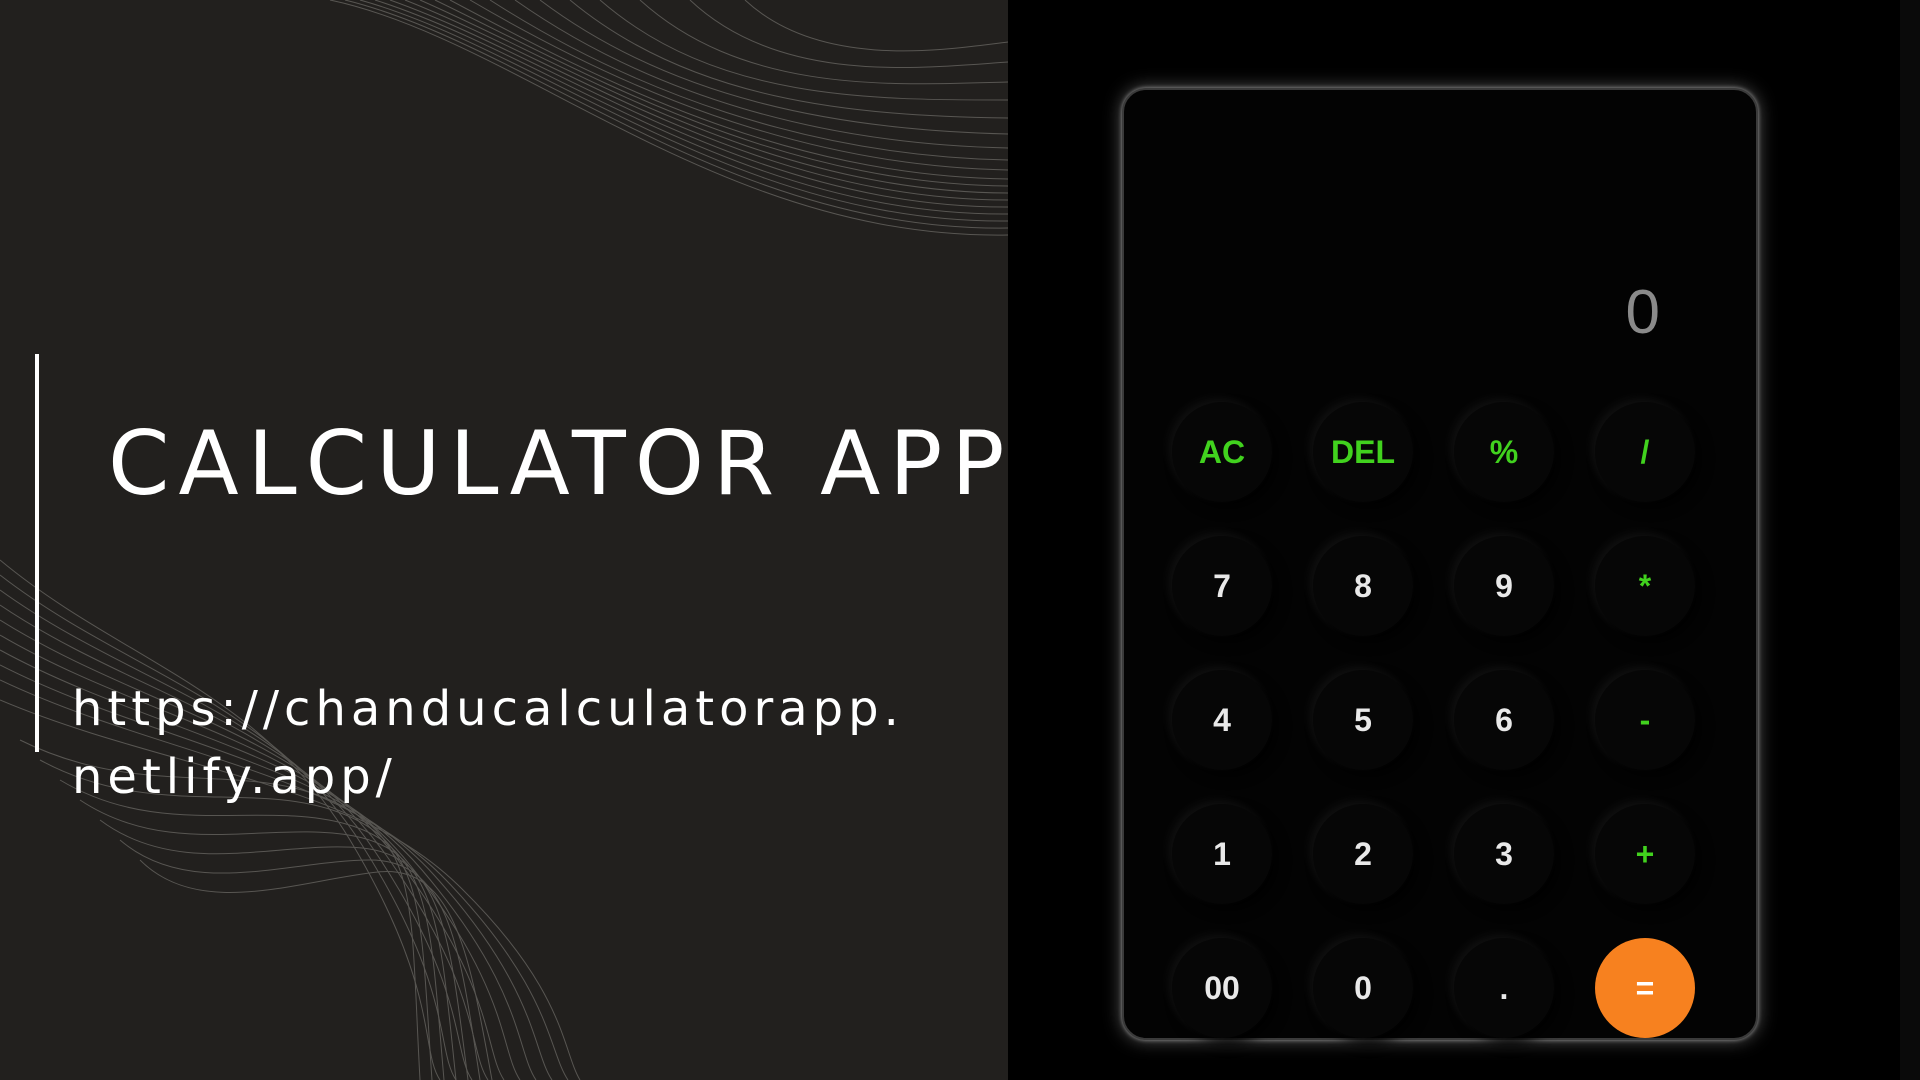  Describe the element at coordinates (558, 463) in the screenshot. I see `page-title: CALCULATOR APP` at that location.